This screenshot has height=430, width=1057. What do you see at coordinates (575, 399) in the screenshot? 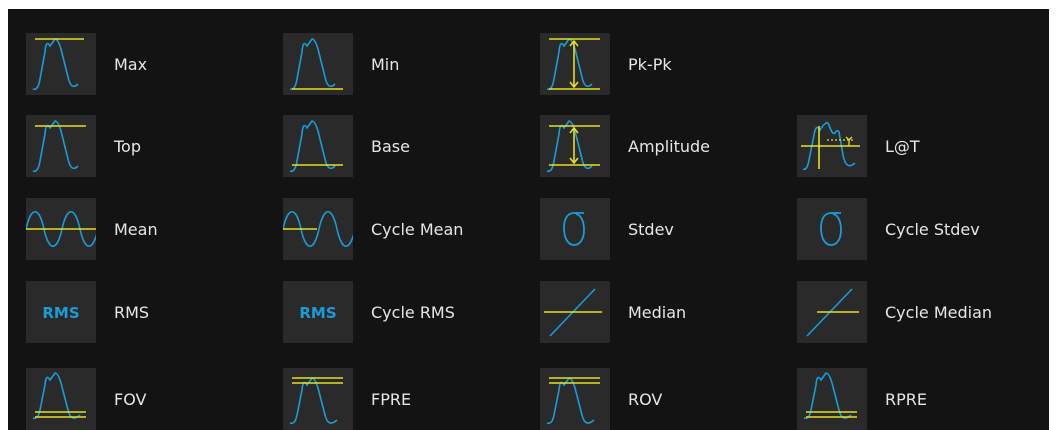
I see `rov-icon` at bounding box center [575, 399].